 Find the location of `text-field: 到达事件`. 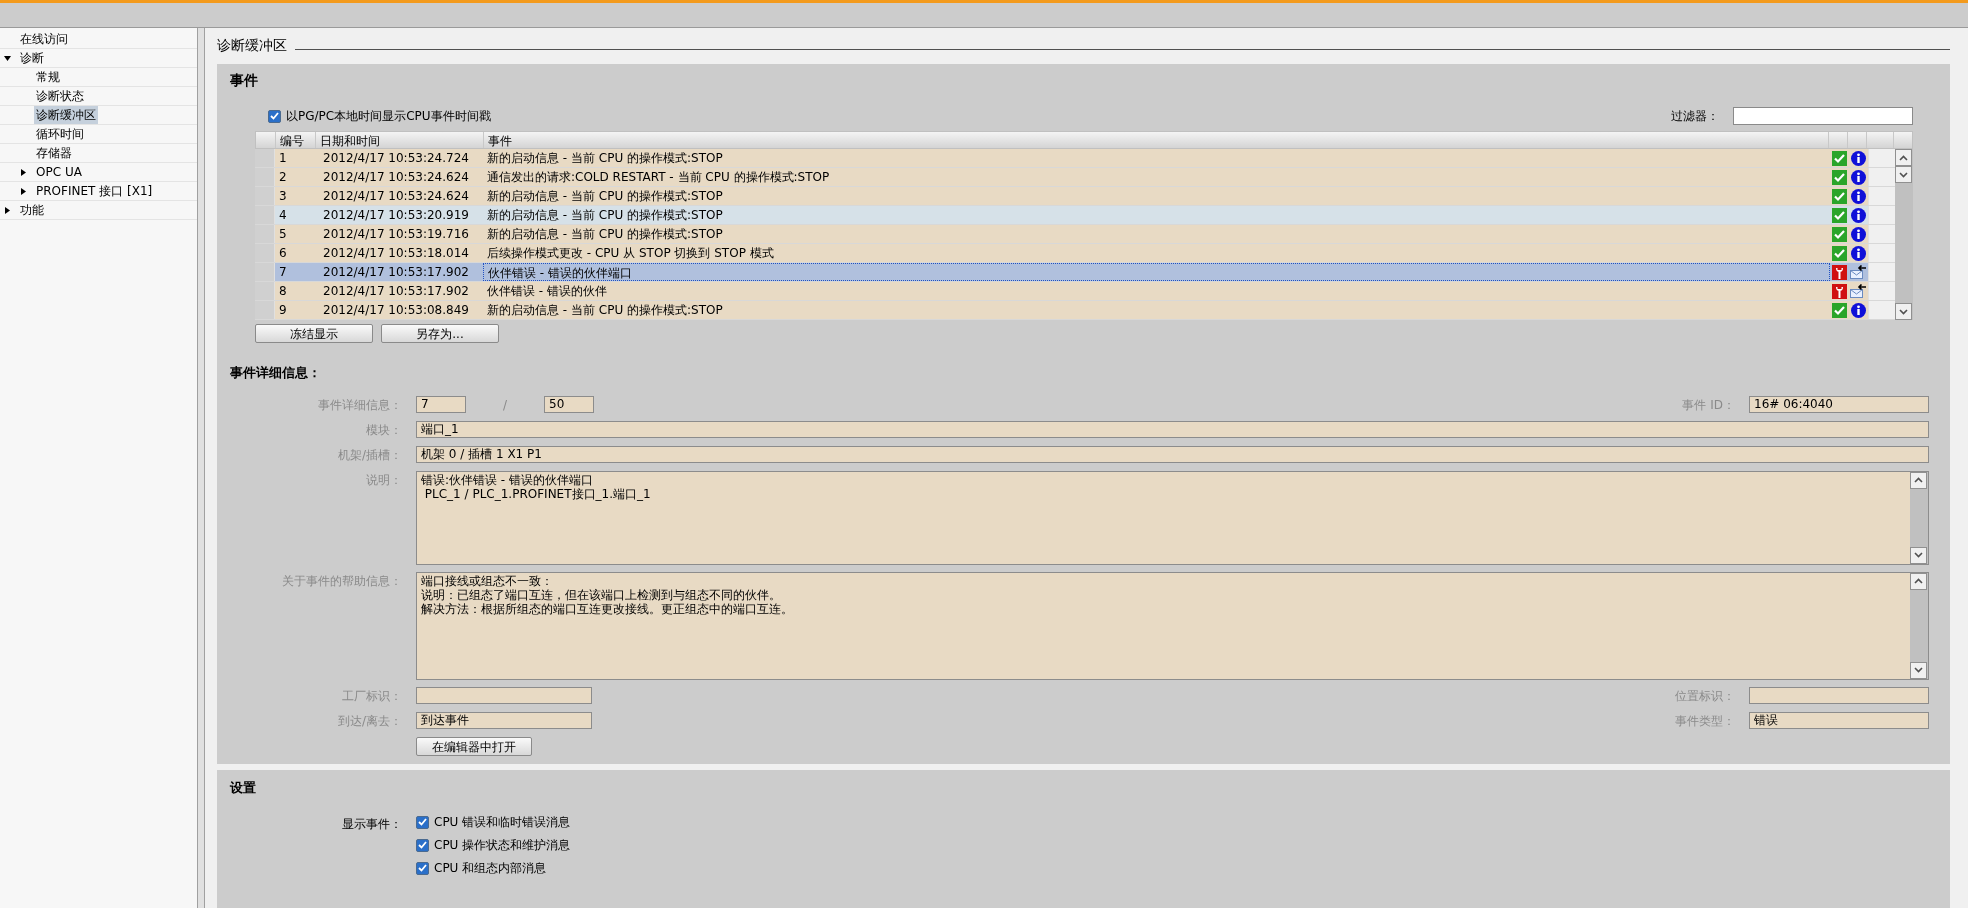

text-field: 到达事件 is located at coordinates (504, 720).